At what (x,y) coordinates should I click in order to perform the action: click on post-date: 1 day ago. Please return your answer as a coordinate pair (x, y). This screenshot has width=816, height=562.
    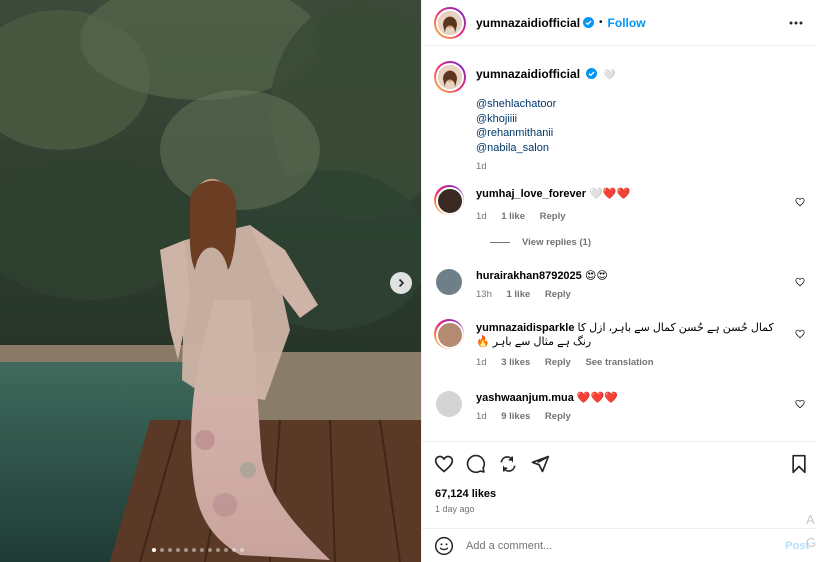
    Looking at the image, I should click on (455, 509).